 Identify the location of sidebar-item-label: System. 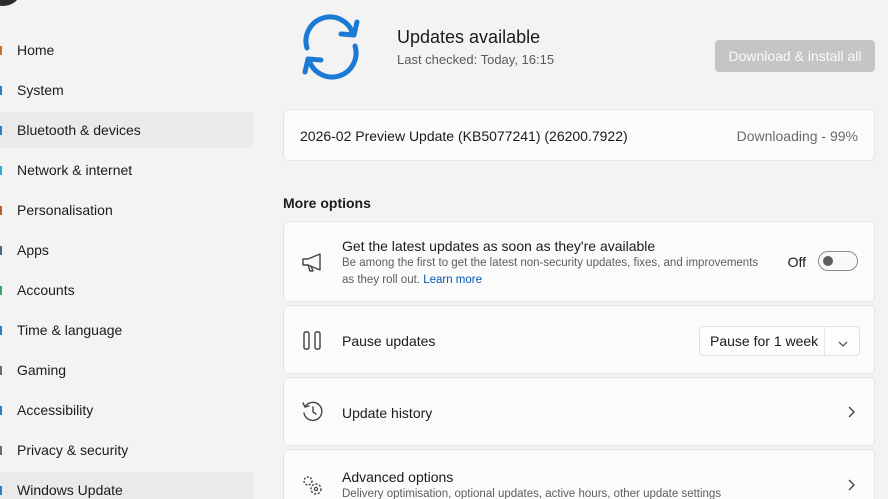
(40, 90).